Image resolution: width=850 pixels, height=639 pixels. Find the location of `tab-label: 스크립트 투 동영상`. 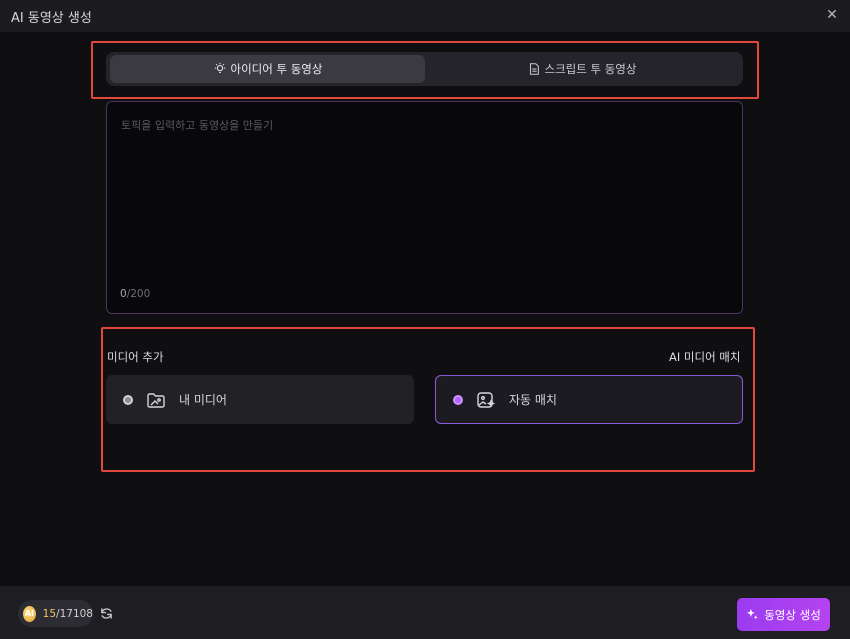

tab-label: 스크립트 투 동영상 is located at coordinates (590, 69).